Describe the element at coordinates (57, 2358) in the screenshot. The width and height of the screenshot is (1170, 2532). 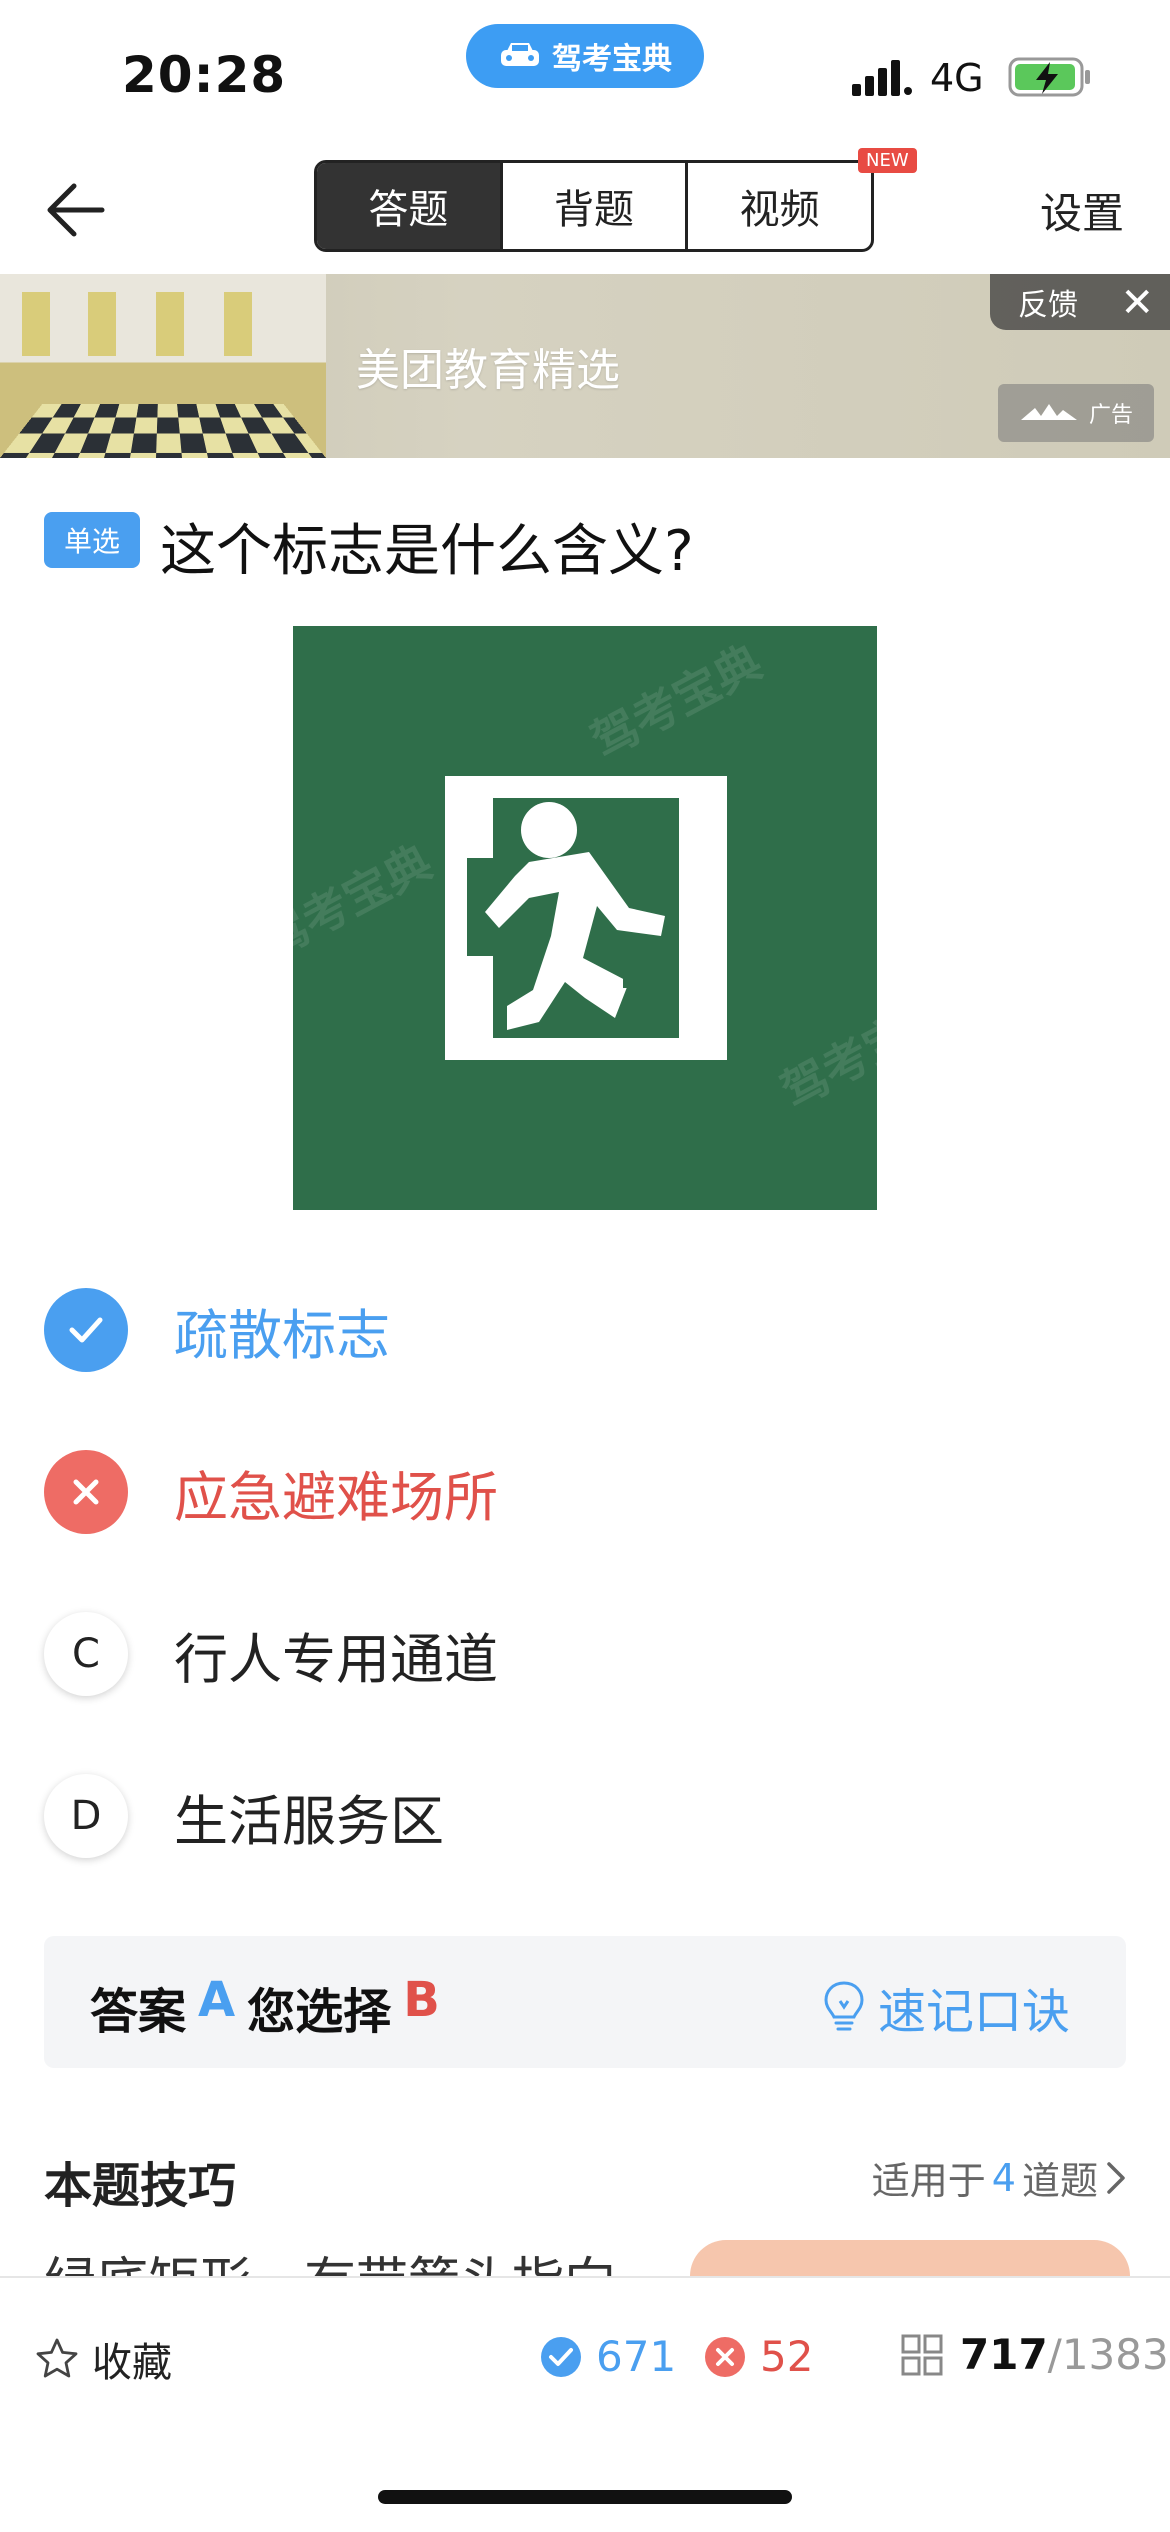
I see `star-icon` at that location.